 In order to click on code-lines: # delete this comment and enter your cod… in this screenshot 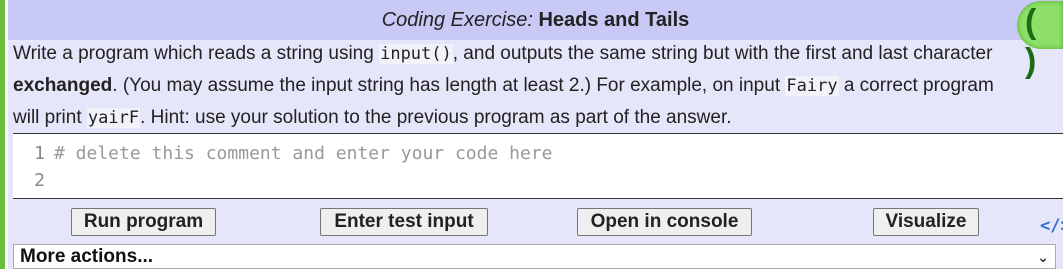, I will do `click(303, 167)`.